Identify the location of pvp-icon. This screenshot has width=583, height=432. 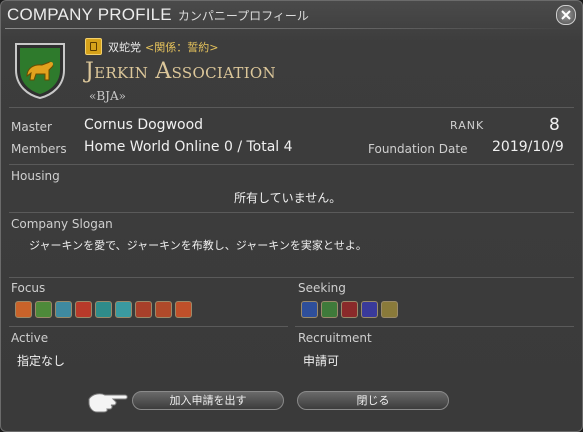
(183, 309).